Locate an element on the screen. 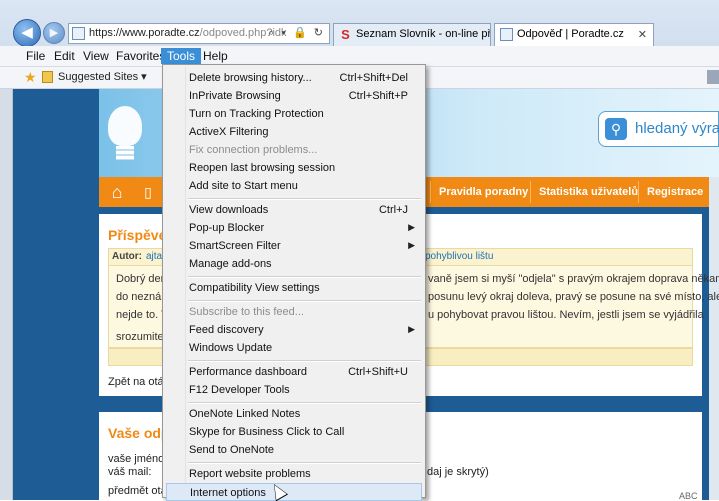 The width and height of the screenshot is (719, 501). address-url: https://www.poradte.cz/odpoved.php?idk is located at coordinates (188, 33).